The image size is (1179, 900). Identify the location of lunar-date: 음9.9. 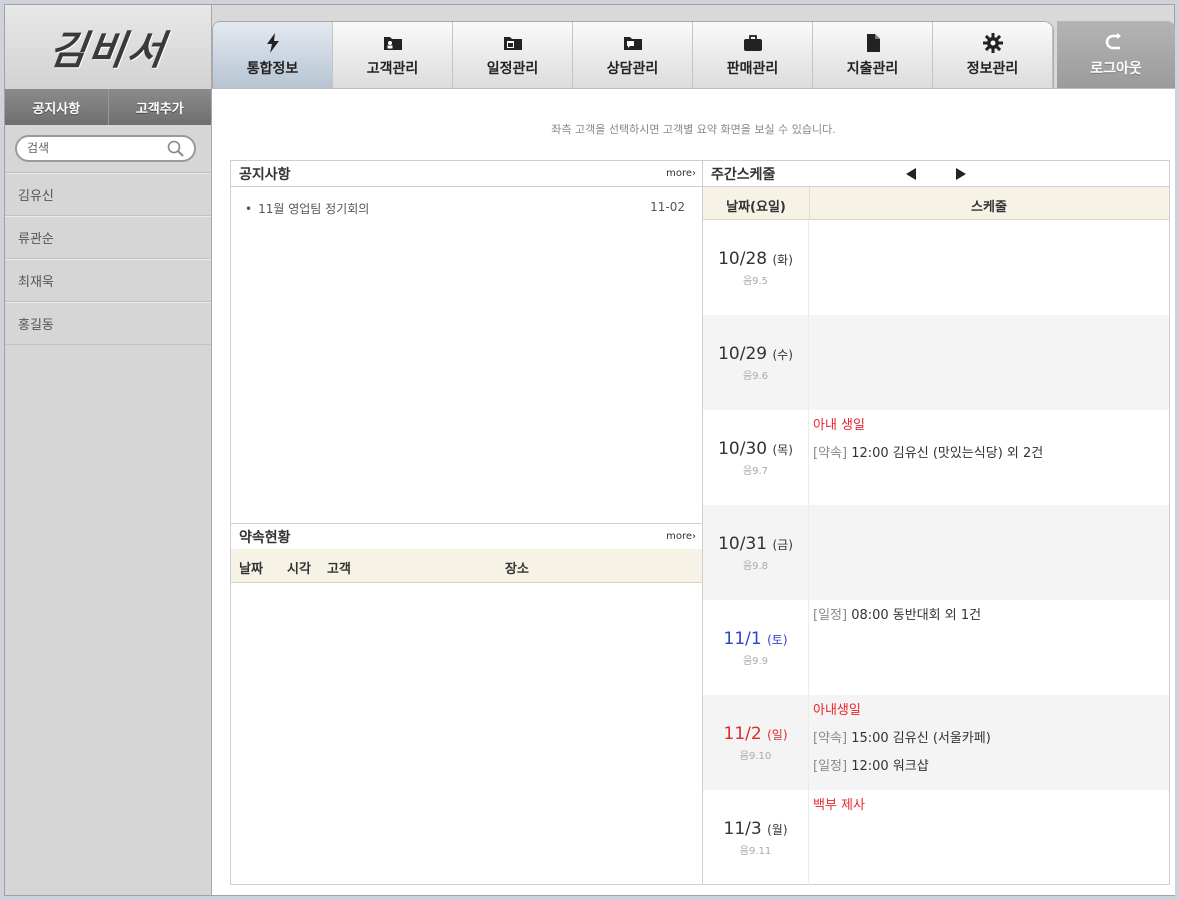
(755, 661).